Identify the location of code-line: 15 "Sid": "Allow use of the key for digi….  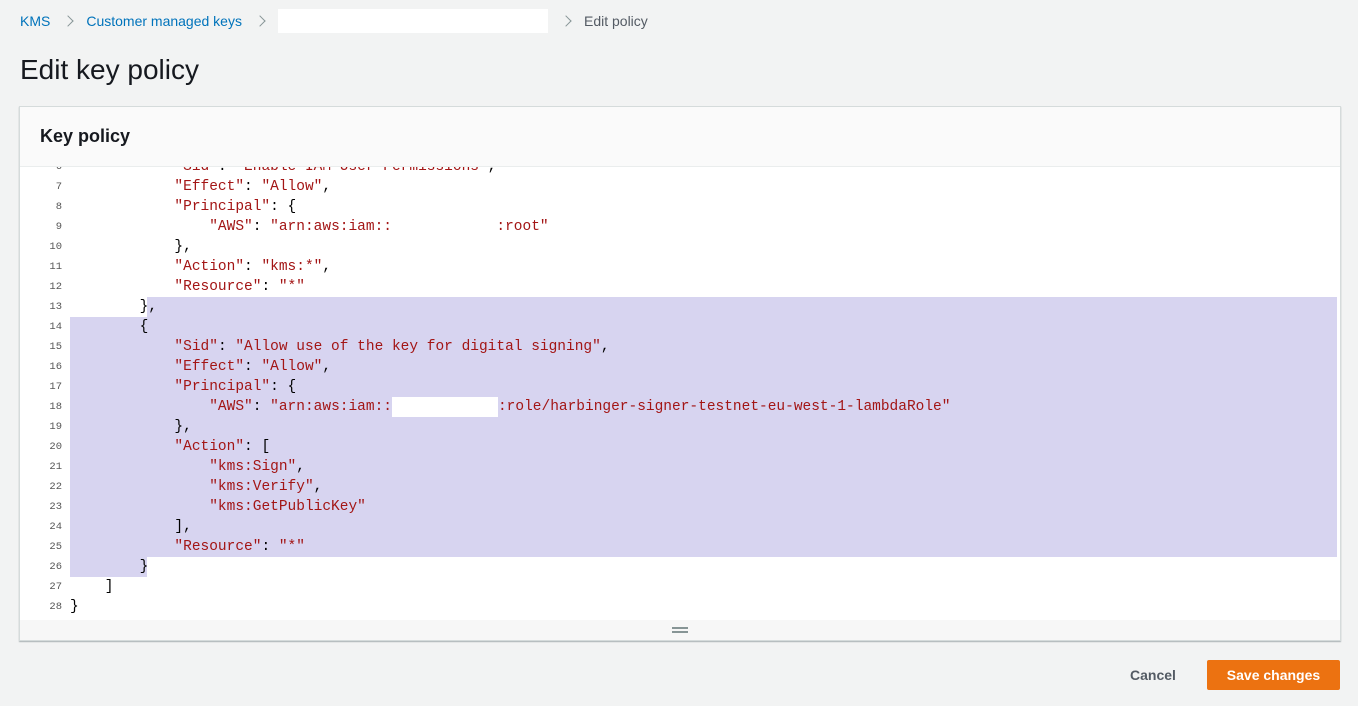
(680, 347).